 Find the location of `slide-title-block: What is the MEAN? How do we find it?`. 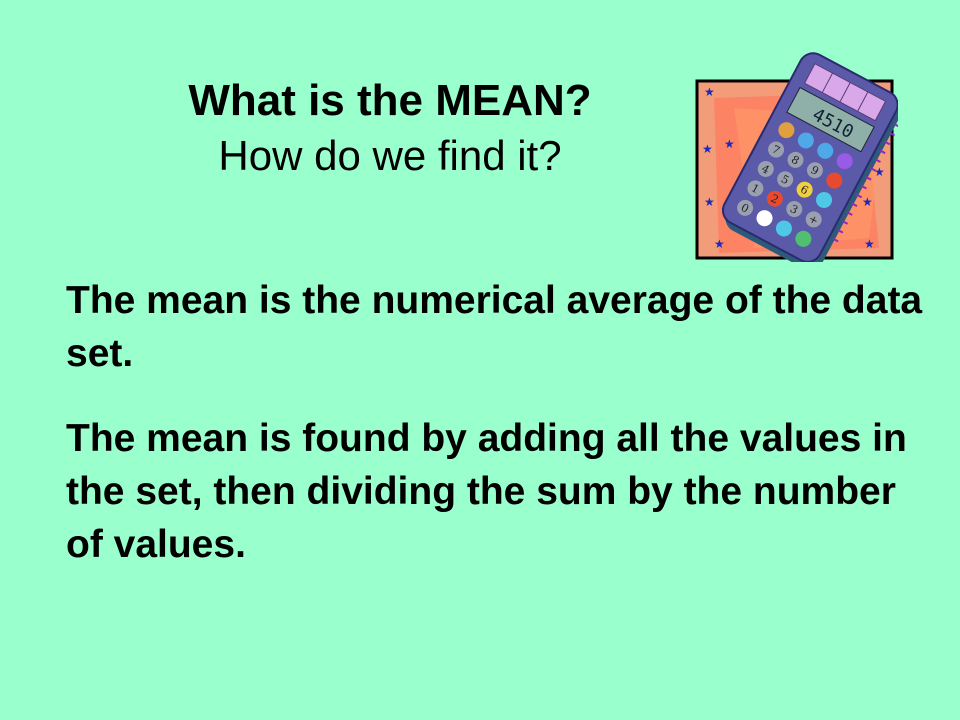

slide-title-block: What is the MEAN? How do we find it? is located at coordinates (390, 127).